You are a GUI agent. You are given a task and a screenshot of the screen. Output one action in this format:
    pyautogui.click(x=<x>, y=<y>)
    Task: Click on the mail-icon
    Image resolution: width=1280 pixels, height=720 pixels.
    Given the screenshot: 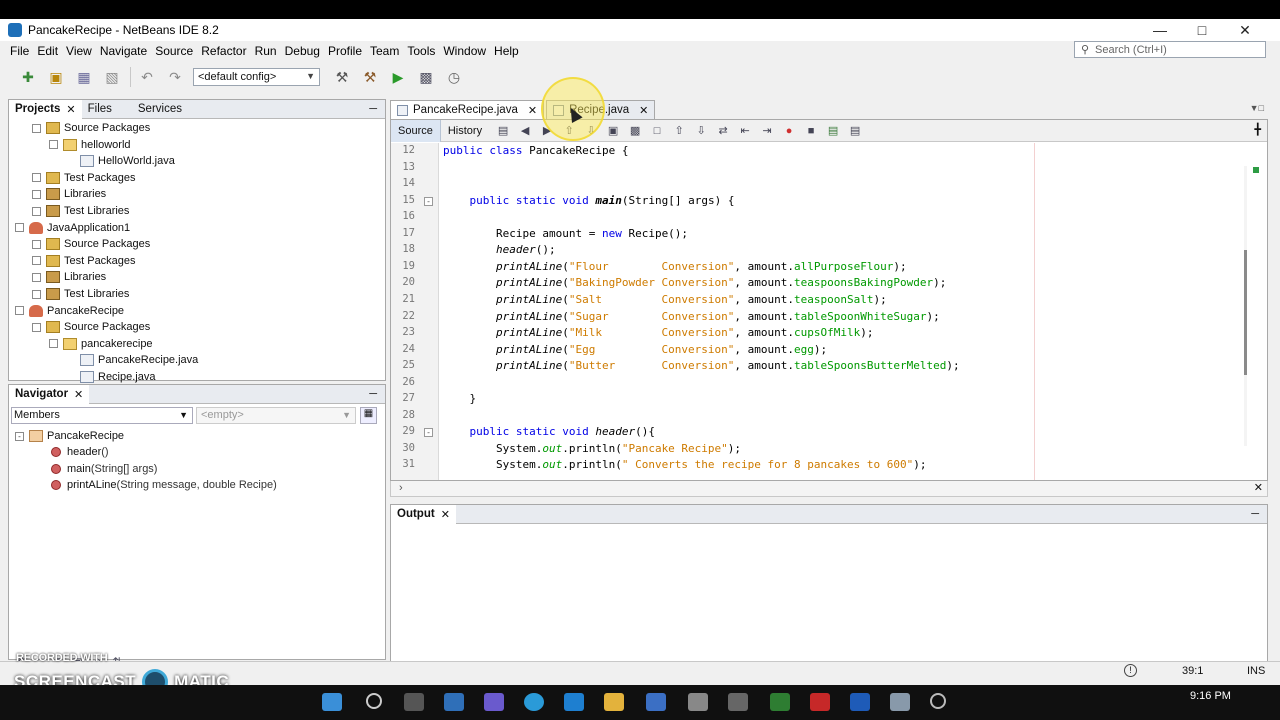 What is the action you would take?
    pyautogui.click(x=574, y=702)
    